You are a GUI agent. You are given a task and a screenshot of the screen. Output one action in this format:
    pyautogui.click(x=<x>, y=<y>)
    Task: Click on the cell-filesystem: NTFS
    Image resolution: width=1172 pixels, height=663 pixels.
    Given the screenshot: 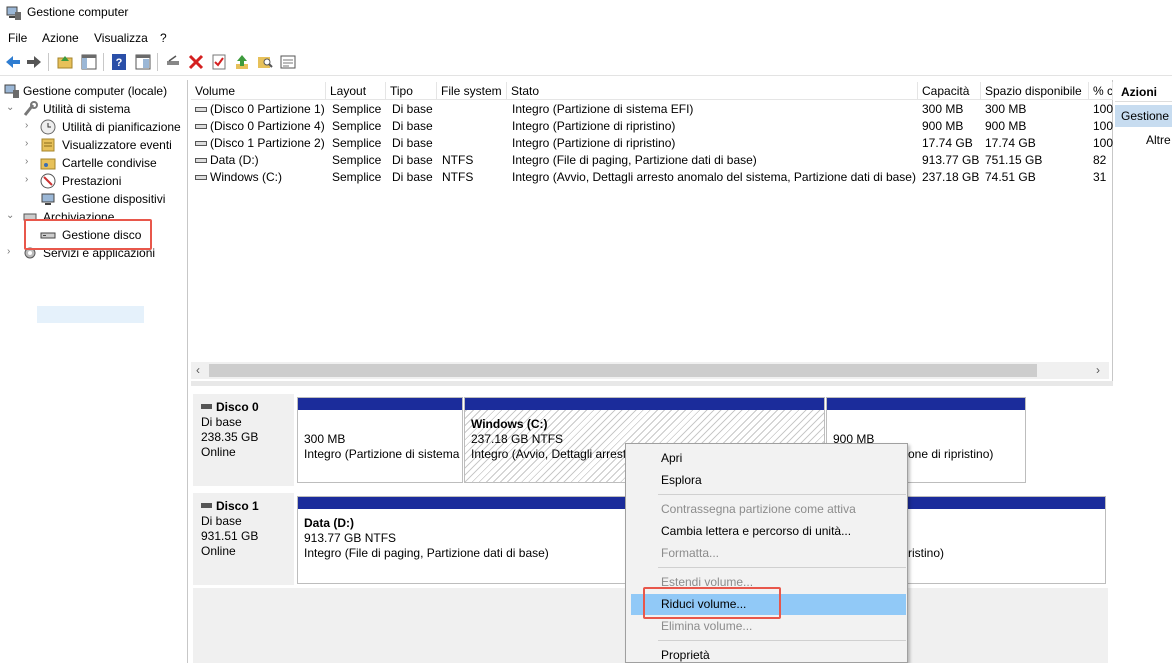 What is the action you would take?
    pyautogui.click(x=458, y=160)
    